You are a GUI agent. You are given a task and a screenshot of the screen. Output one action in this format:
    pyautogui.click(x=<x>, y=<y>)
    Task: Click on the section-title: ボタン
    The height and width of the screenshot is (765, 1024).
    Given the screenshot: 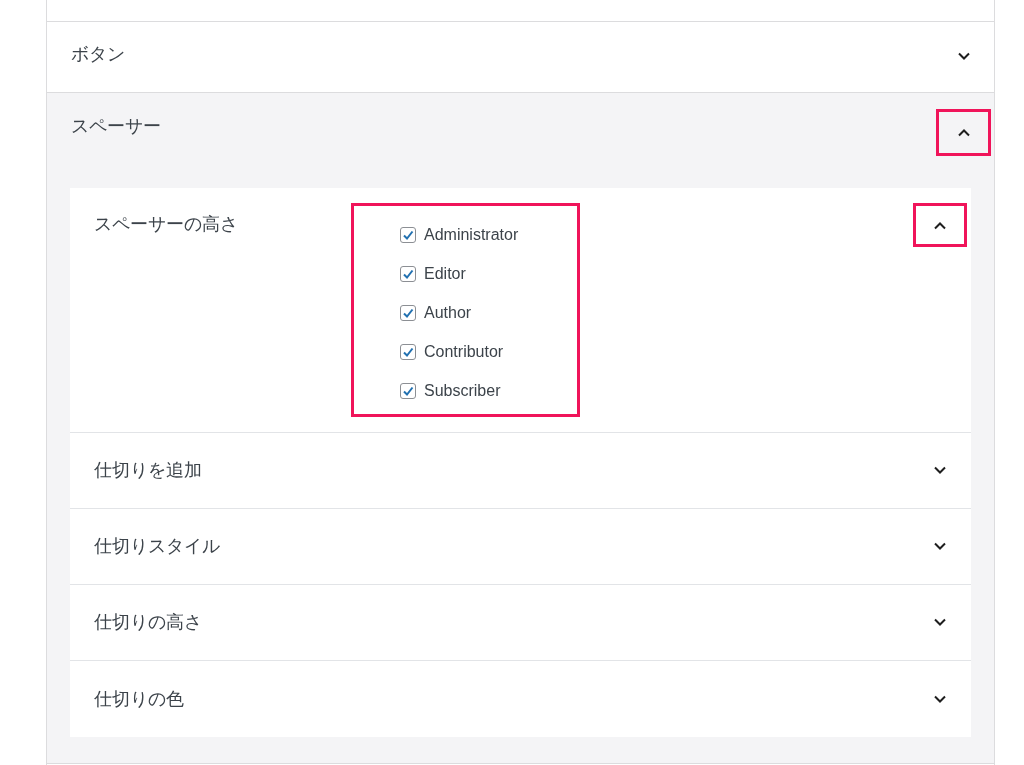 What is the action you would take?
    pyautogui.click(x=98, y=54)
    